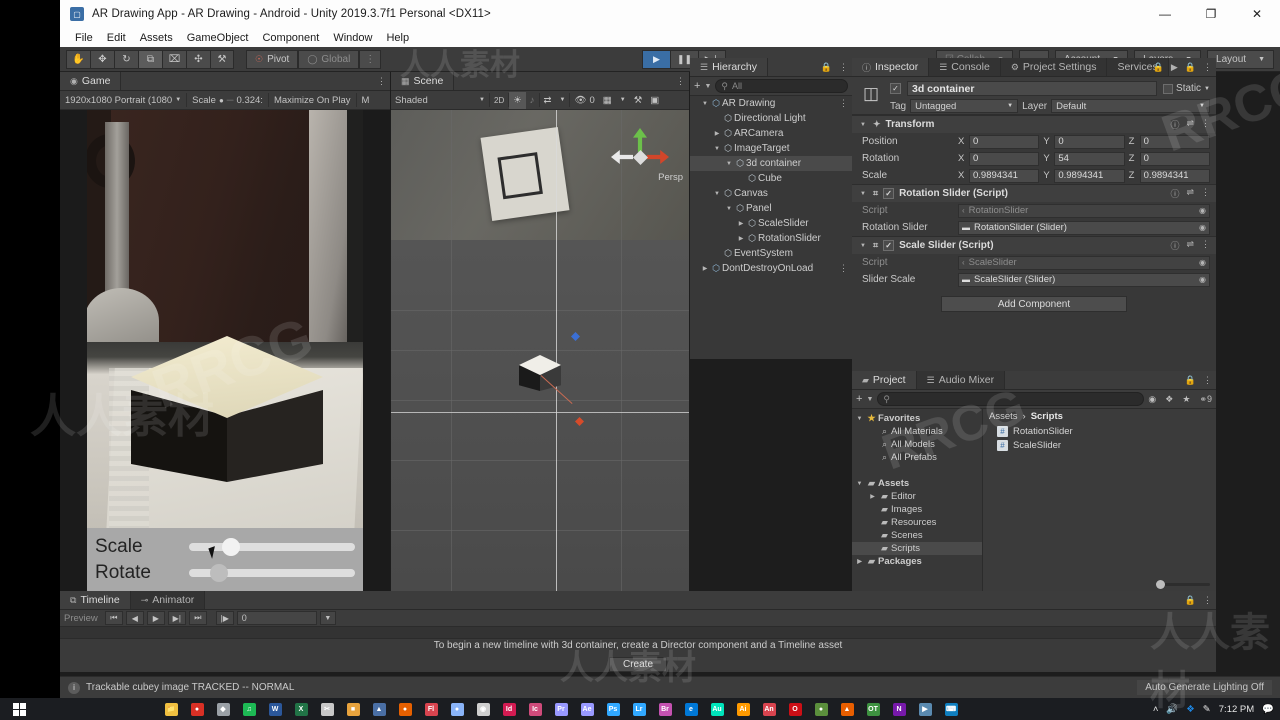 The image size is (1280, 720). What do you see at coordinates (771, 223) in the screenshot?
I see `hierarchy-item: ▶ ⬡ ScaleSlider` at bounding box center [771, 223].